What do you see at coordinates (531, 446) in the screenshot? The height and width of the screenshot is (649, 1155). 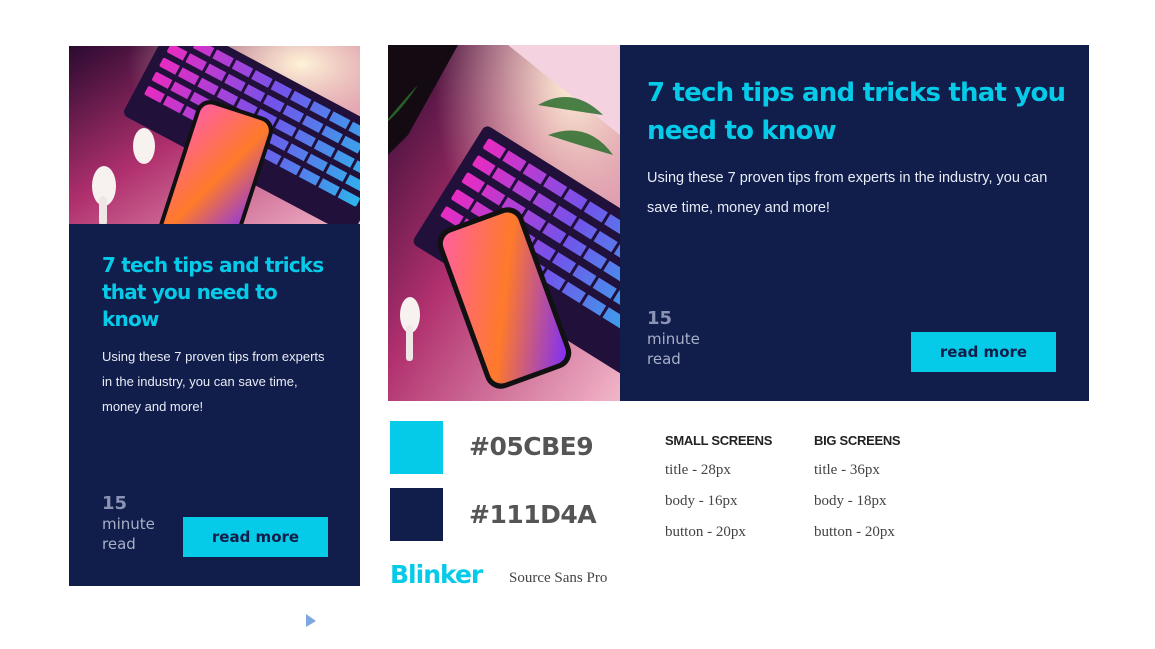 I see `accent-color-hex: #05CBE9` at bounding box center [531, 446].